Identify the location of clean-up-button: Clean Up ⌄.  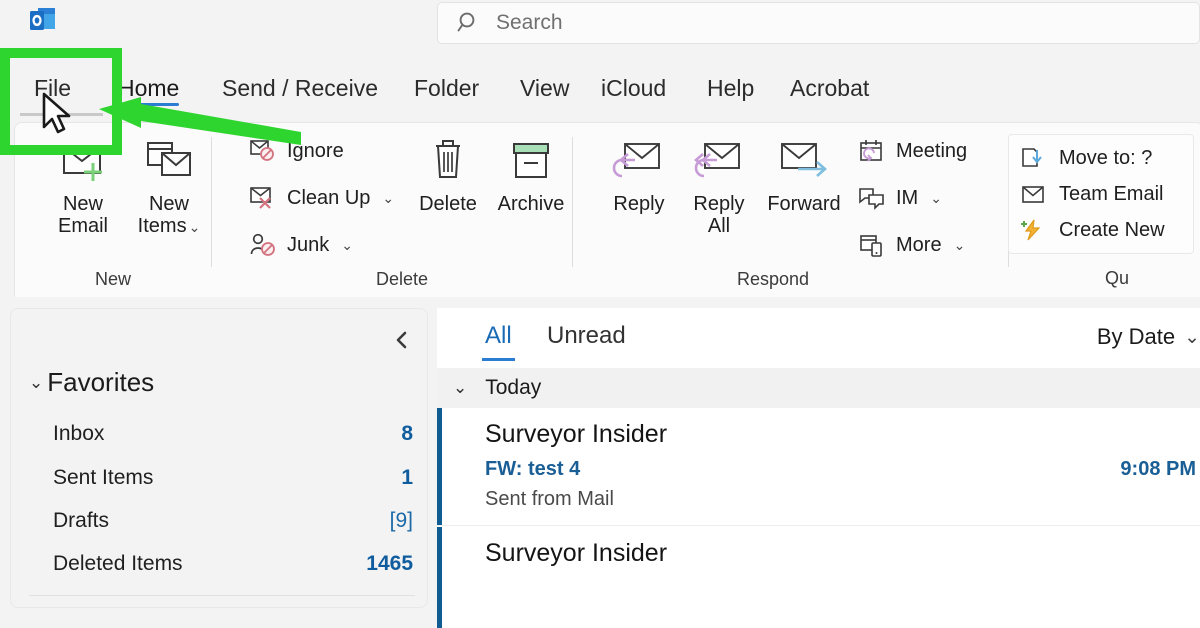
(321, 198).